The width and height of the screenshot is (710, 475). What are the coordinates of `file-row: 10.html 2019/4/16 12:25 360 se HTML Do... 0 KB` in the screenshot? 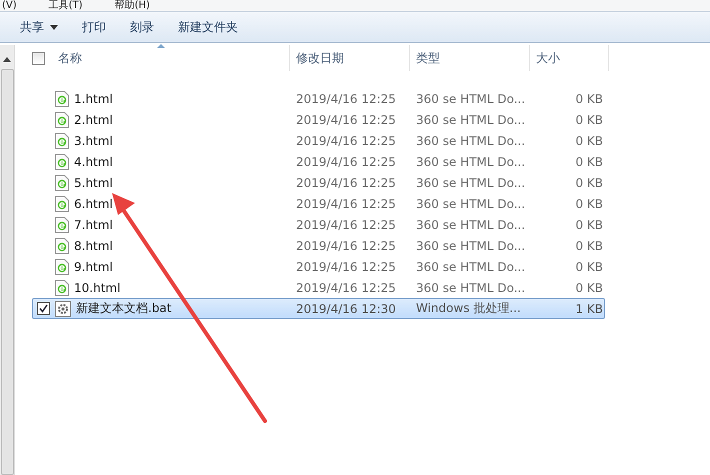 It's located at (318, 287).